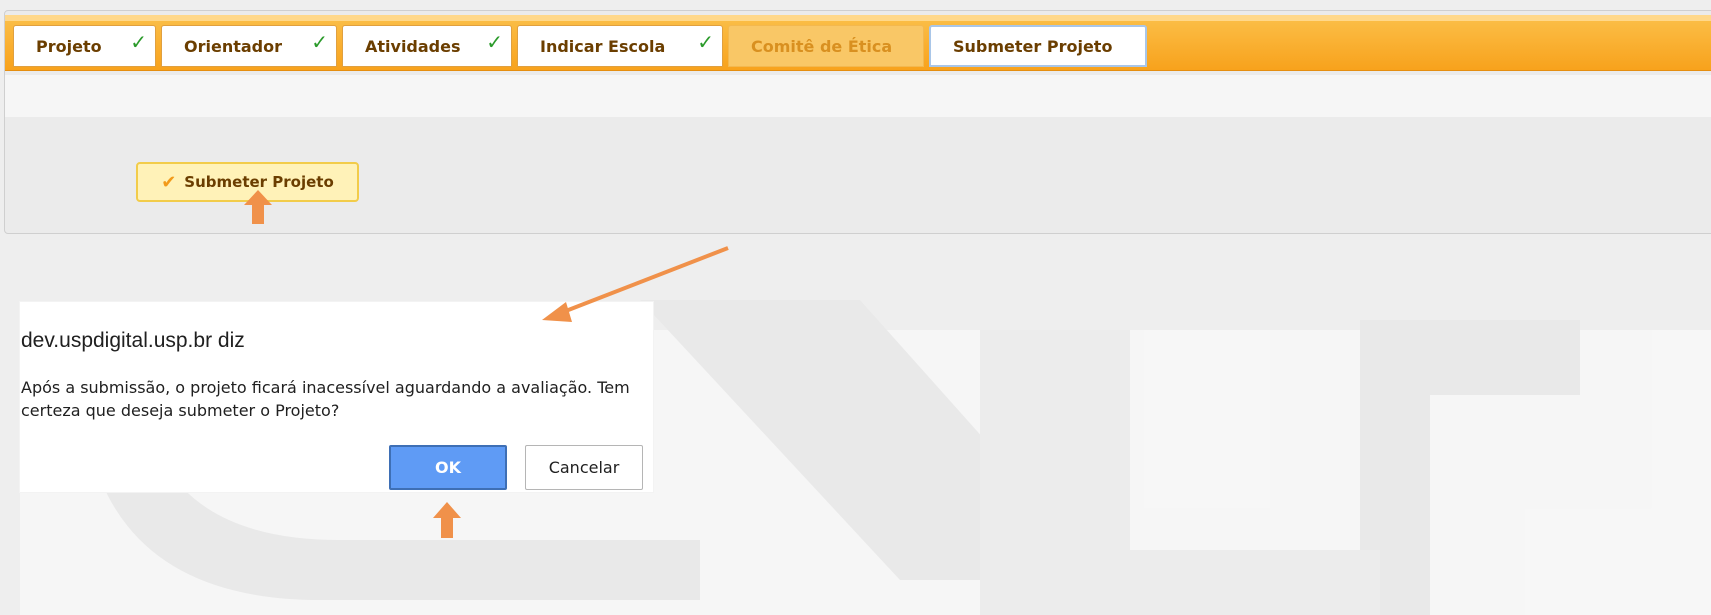 The image size is (1711, 615). Describe the element at coordinates (69, 46) in the screenshot. I see `tab-label: Projeto` at that location.